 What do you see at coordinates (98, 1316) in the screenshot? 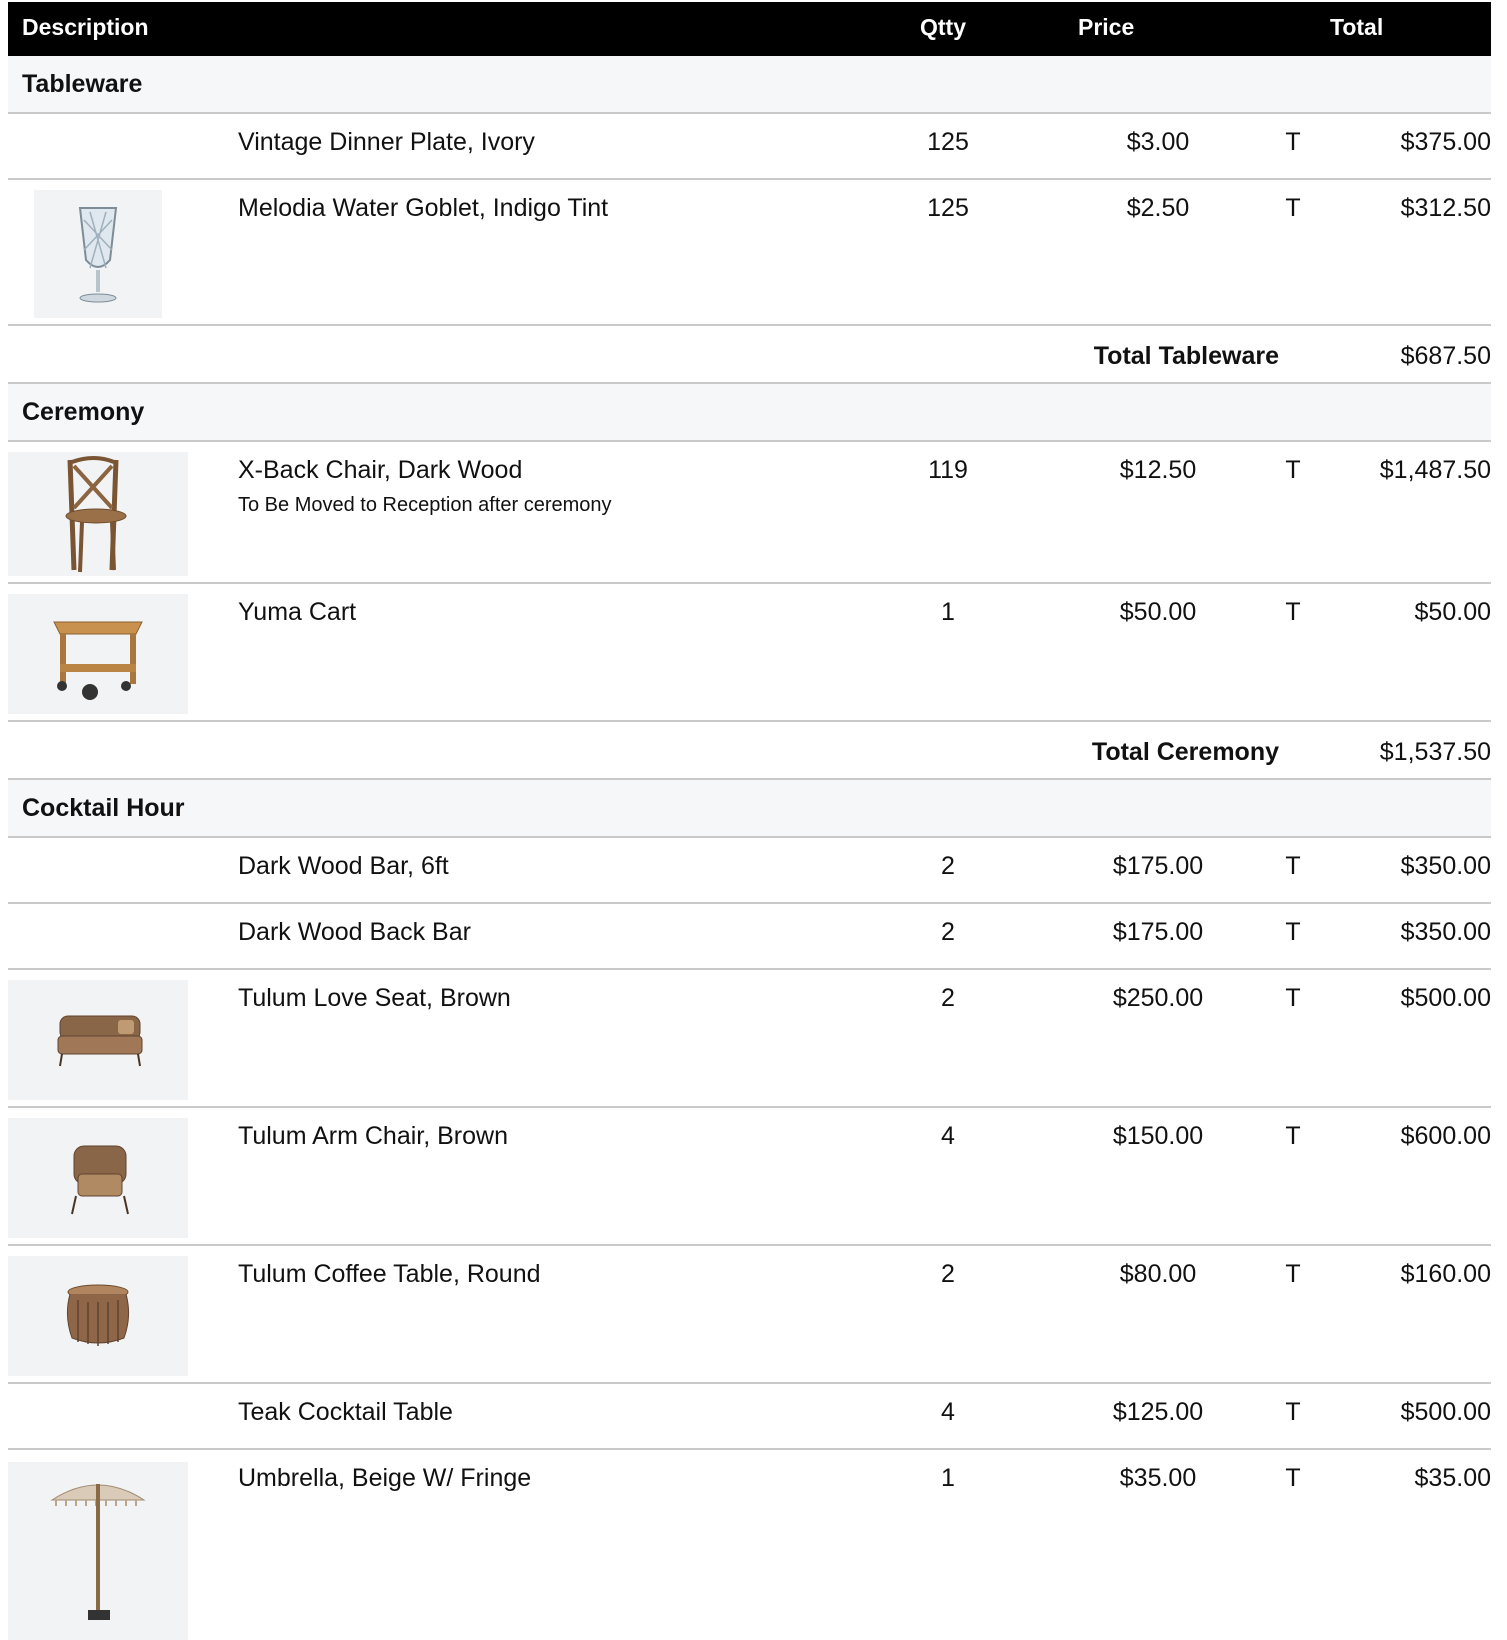
I see `coffee-table-icon` at bounding box center [98, 1316].